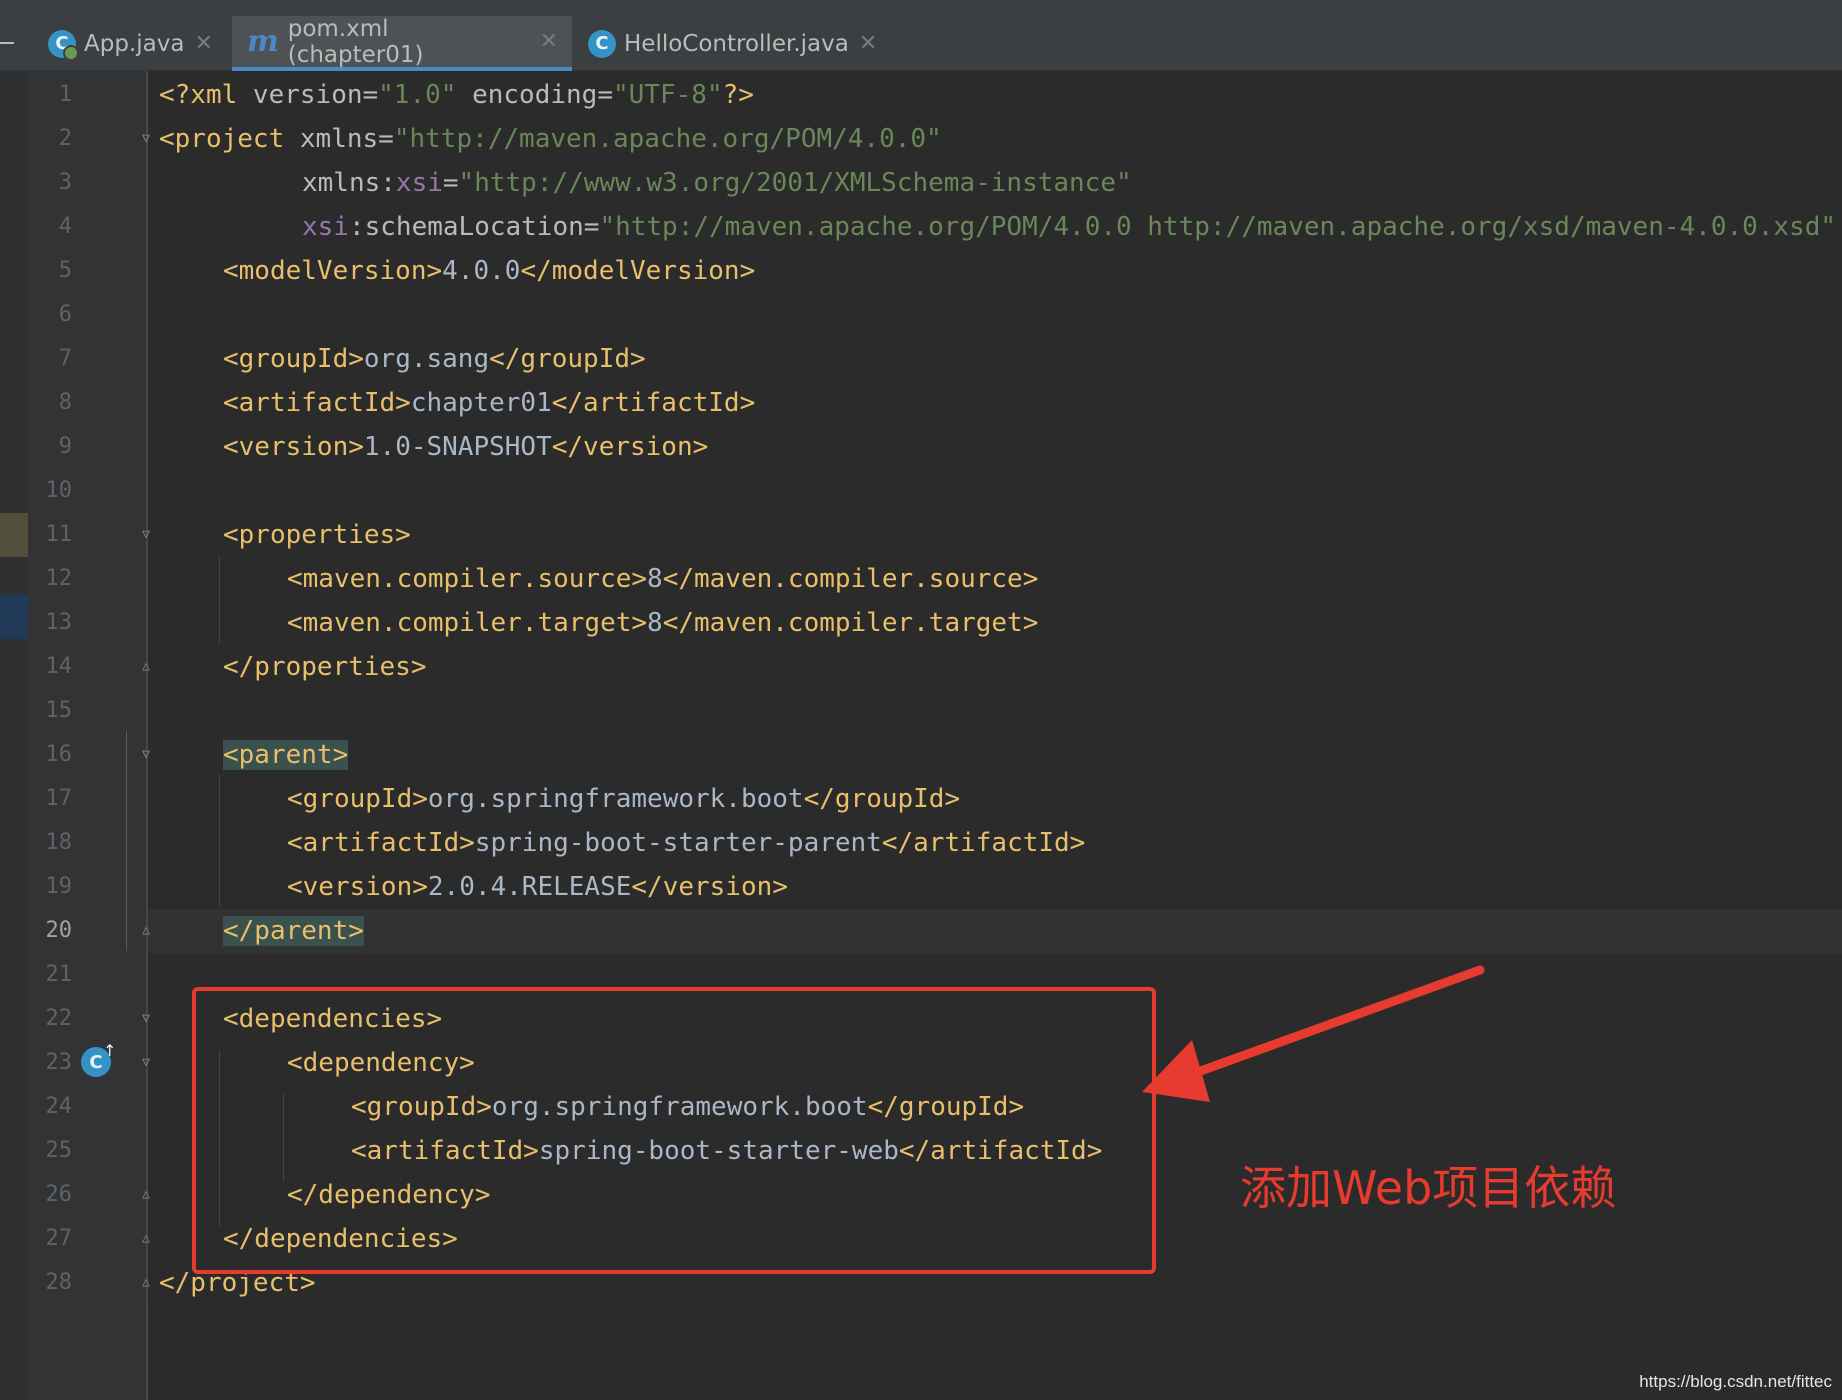  I want to click on watermark: https://blog.csdn.net/fittec, so click(1735, 1381).